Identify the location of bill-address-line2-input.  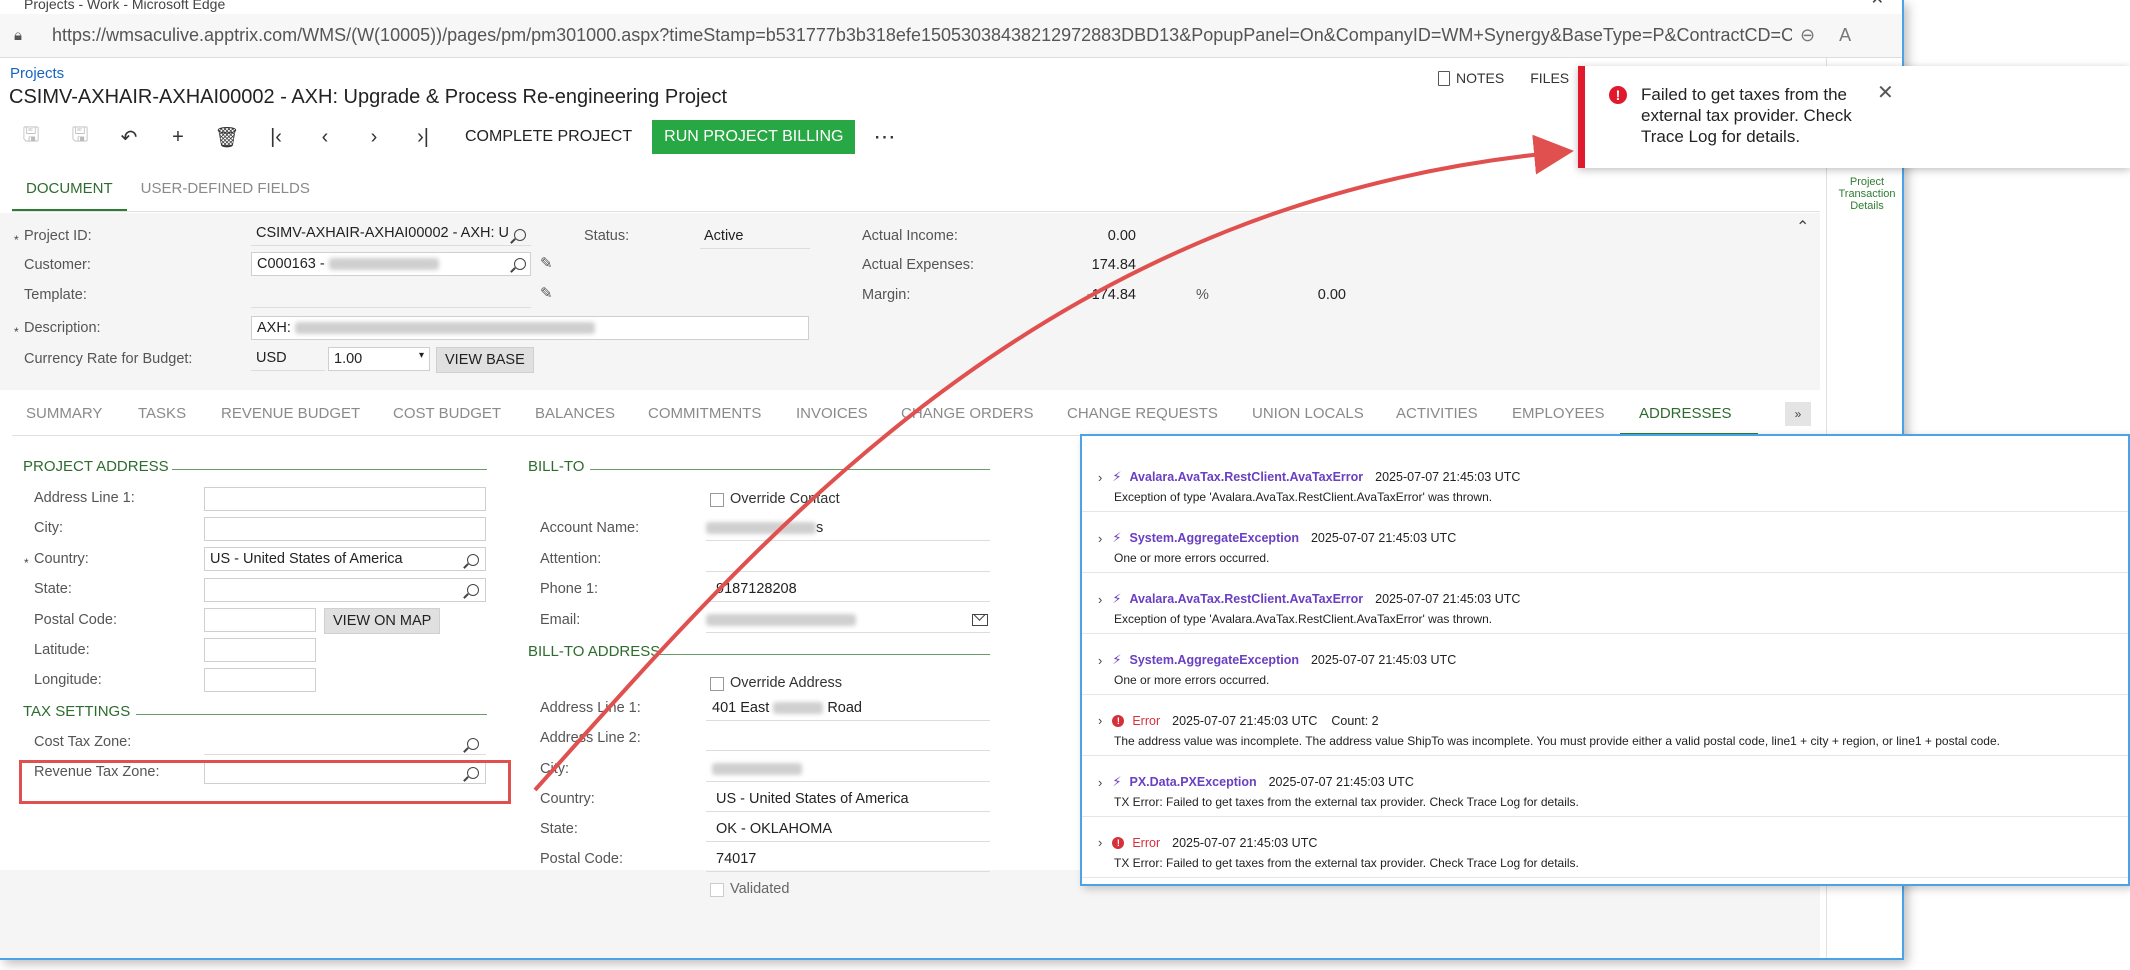
(848, 750).